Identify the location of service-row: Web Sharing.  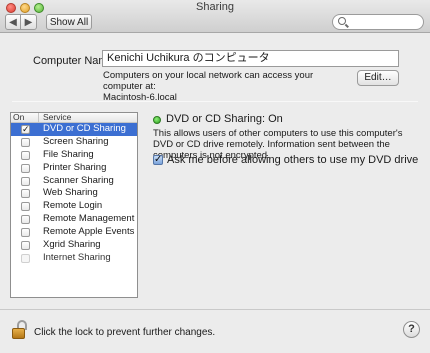
(74, 193).